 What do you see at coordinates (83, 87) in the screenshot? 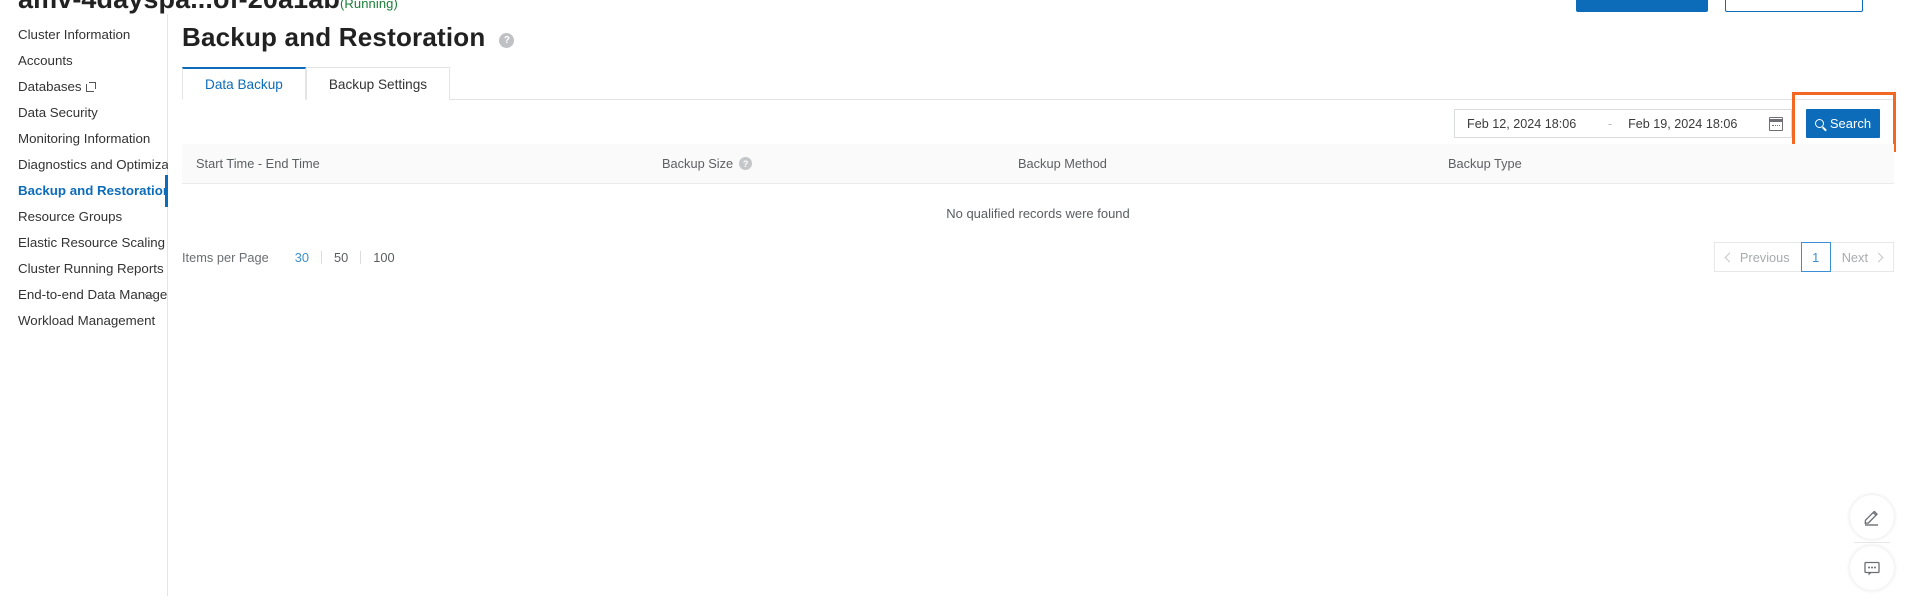
I see `sidebar-item-databases: Databases` at bounding box center [83, 87].